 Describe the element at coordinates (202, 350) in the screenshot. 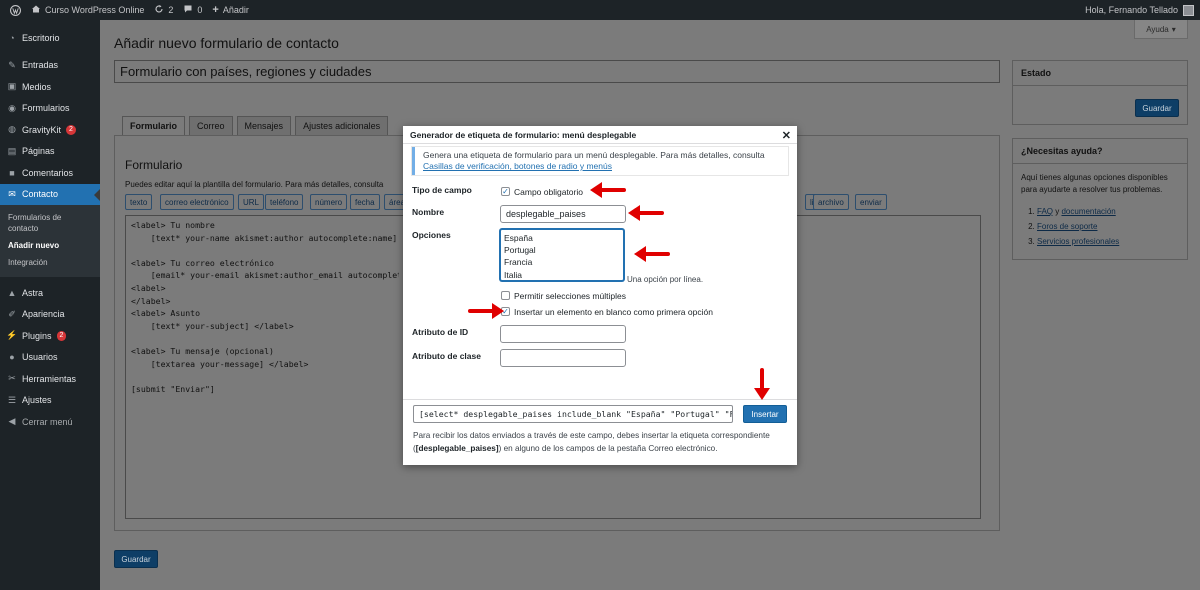

I see `code-line: <label> Tu mensaje (opcional)` at that location.